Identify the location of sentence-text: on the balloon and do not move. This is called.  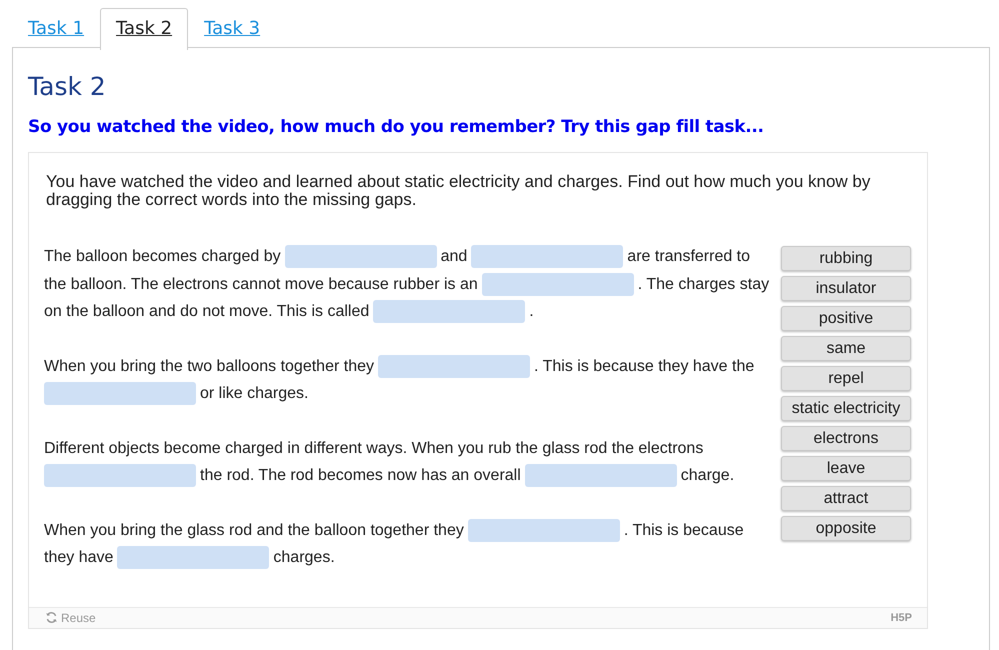
(207, 312).